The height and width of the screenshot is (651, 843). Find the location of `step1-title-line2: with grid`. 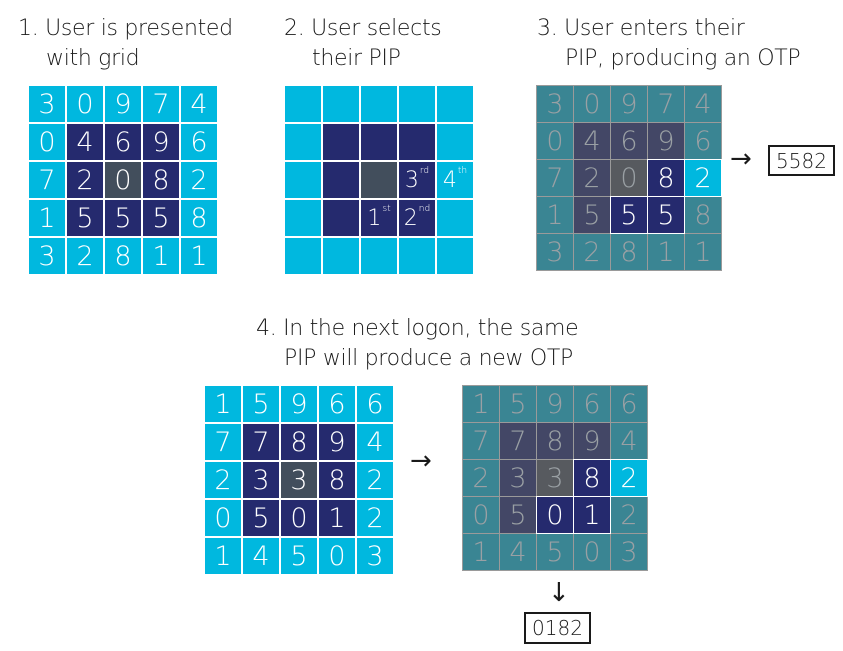

step1-title-line2: with grid is located at coordinates (93, 58).